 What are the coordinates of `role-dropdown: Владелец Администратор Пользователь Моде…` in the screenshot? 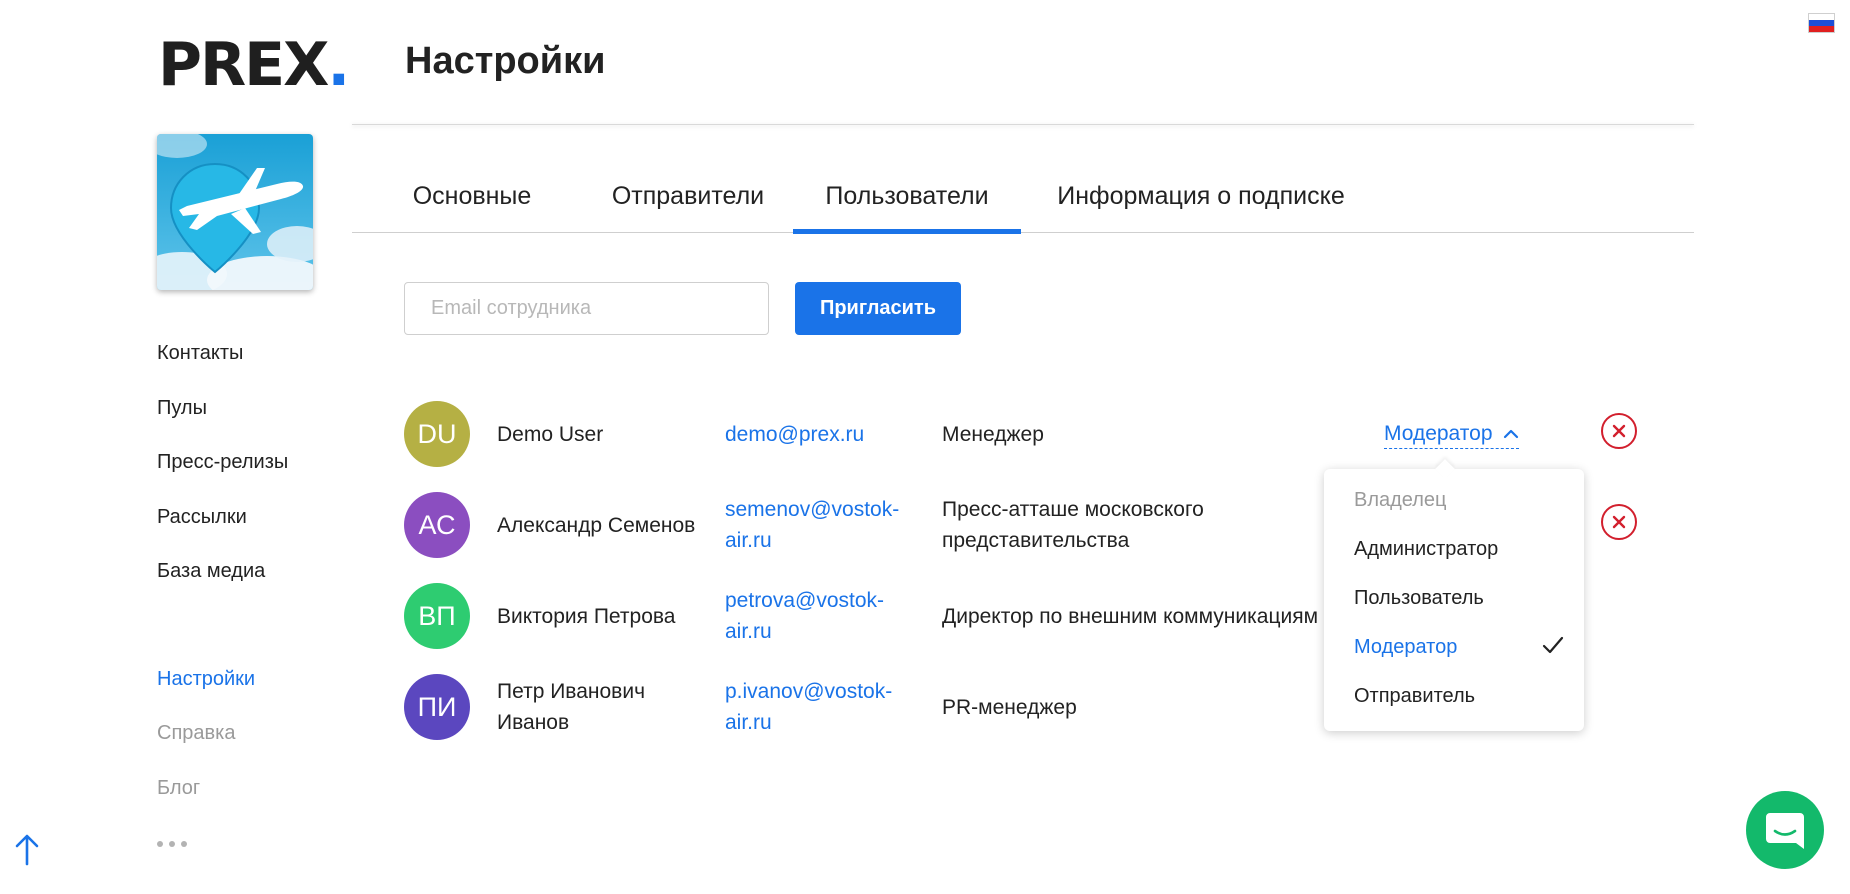 It's located at (1454, 595).